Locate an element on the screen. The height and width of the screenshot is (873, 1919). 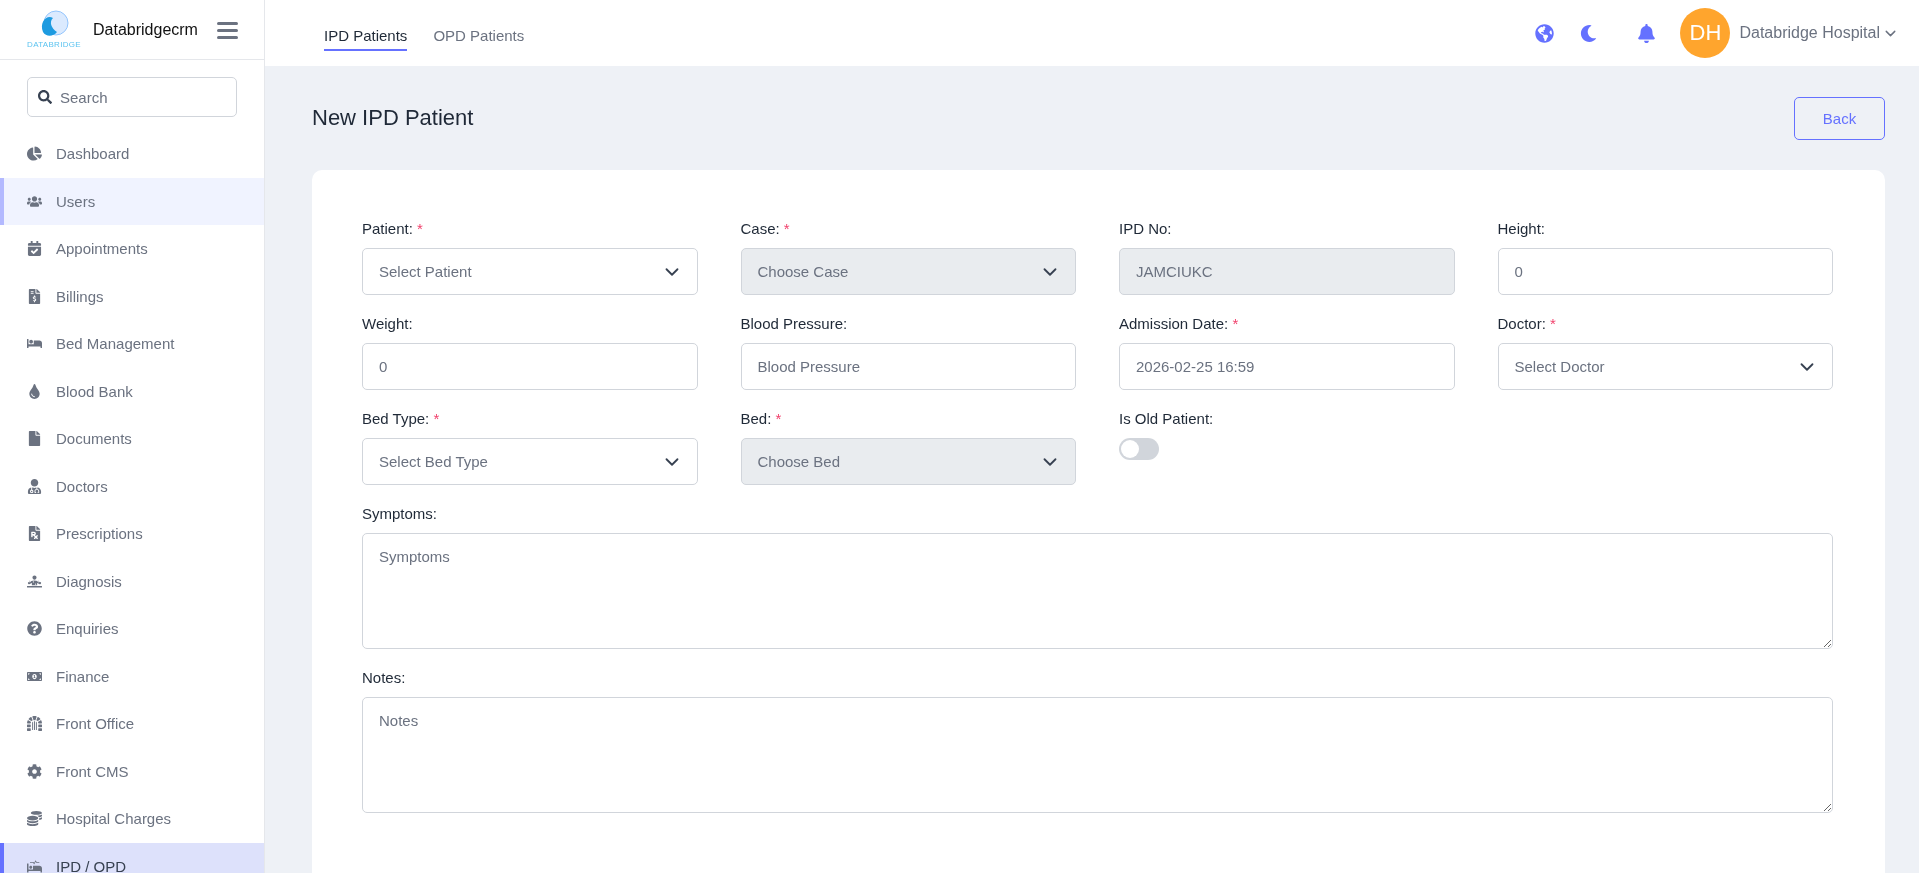
sidebar-item: Blood Bank is located at coordinates (132, 391).